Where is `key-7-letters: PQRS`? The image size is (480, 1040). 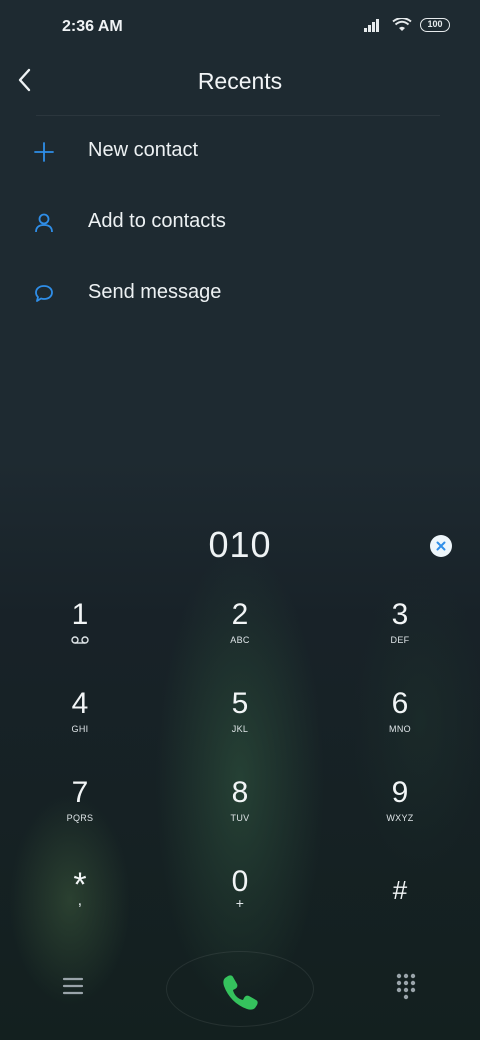
key-7-letters: PQRS is located at coordinates (80, 818).